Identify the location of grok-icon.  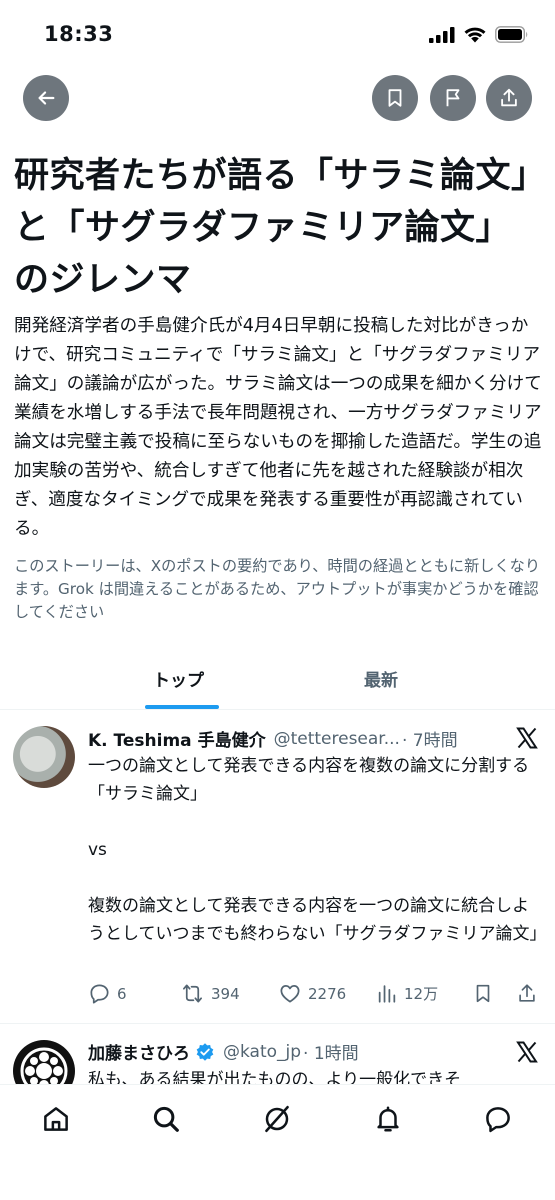
(277, 1119).